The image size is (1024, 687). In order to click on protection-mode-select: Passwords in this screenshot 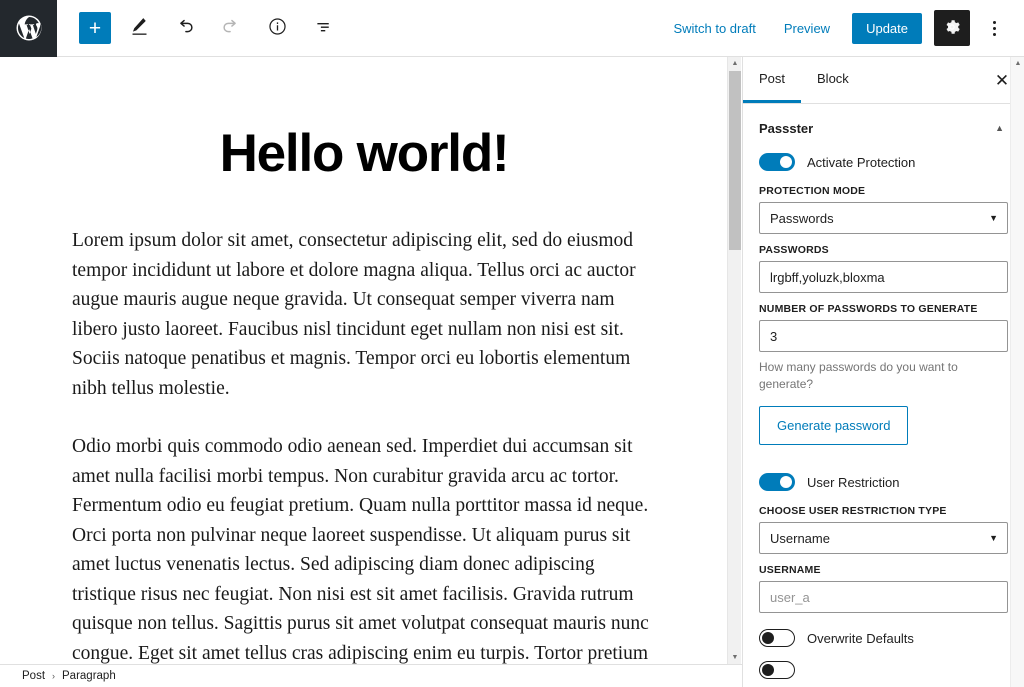, I will do `click(883, 218)`.